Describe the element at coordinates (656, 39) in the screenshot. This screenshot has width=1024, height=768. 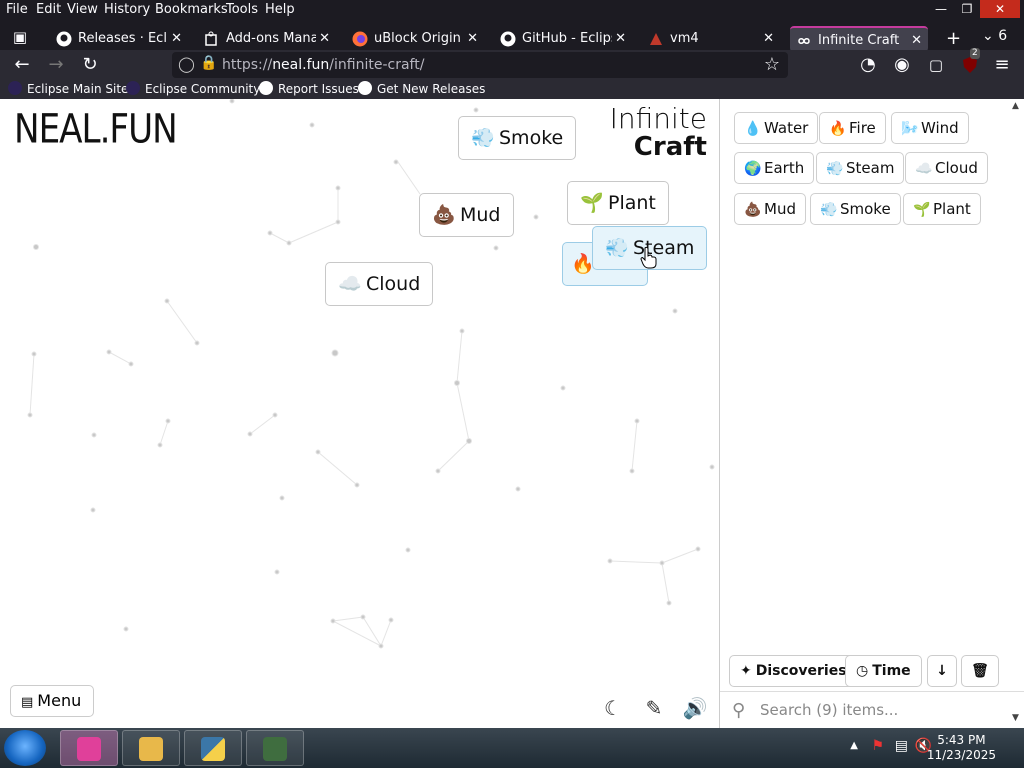
I see `vm-icon` at that location.